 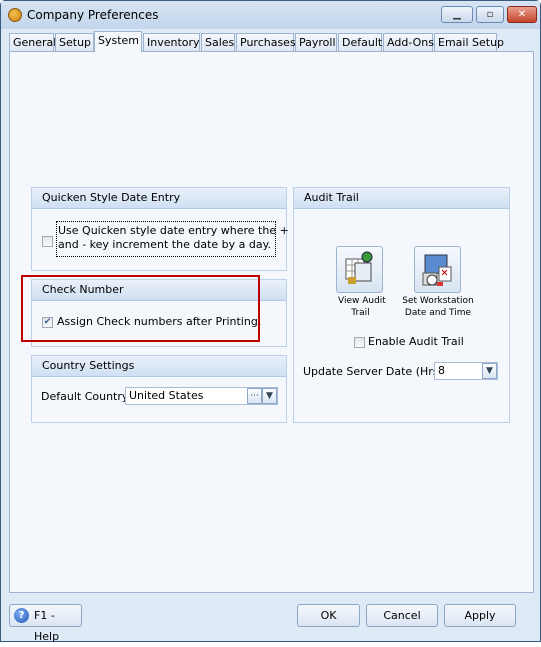 I want to click on help-button: ? F1 - Help, so click(x=45, y=623).